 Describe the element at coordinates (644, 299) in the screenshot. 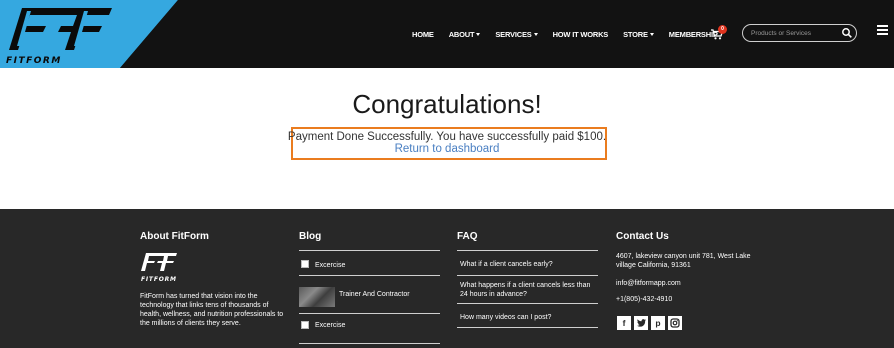

I see `contact-phone: +1(805)-432-4910` at that location.